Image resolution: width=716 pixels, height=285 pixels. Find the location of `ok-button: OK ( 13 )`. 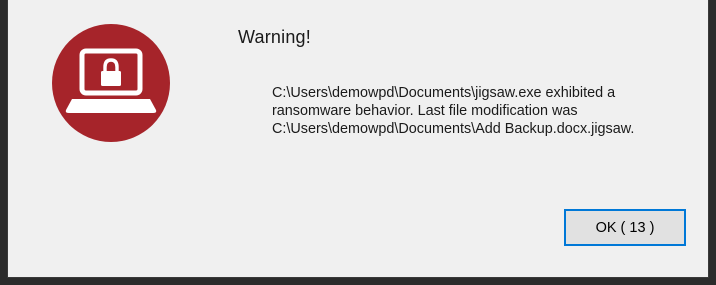

ok-button: OK ( 13 ) is located at coordinates (625, 227).